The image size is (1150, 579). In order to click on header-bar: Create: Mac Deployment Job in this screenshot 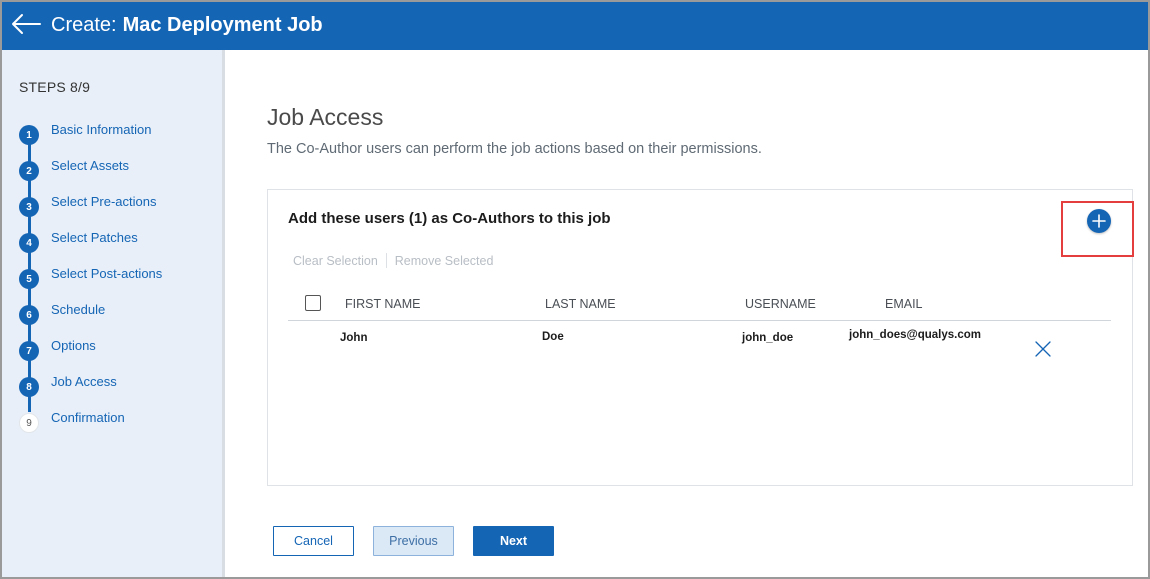, I will do `click(575, 26)`.